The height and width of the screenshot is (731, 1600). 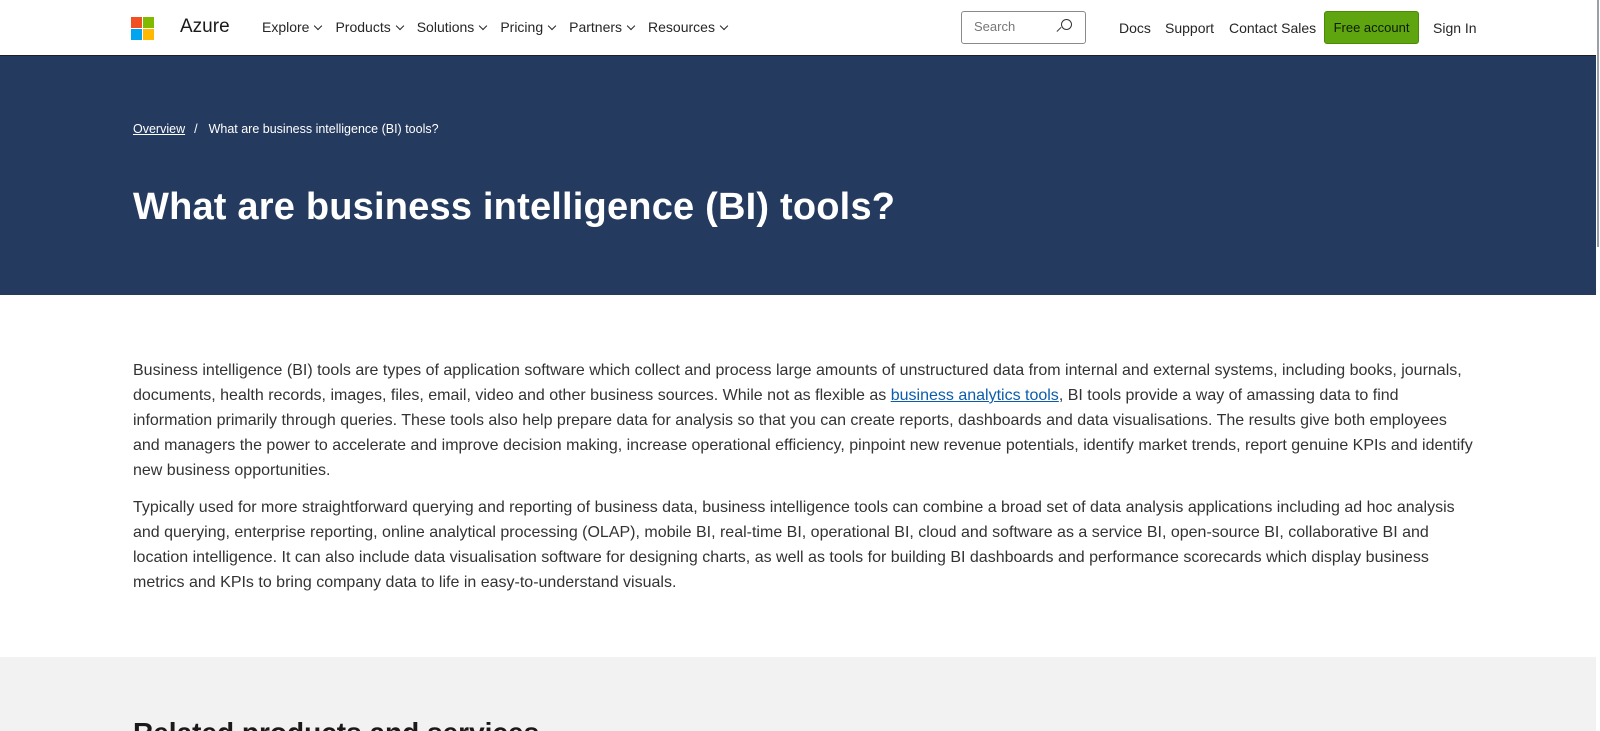 I want to click on business-analytics-tools-link: business analytics tools, so click(x=975, y=395).